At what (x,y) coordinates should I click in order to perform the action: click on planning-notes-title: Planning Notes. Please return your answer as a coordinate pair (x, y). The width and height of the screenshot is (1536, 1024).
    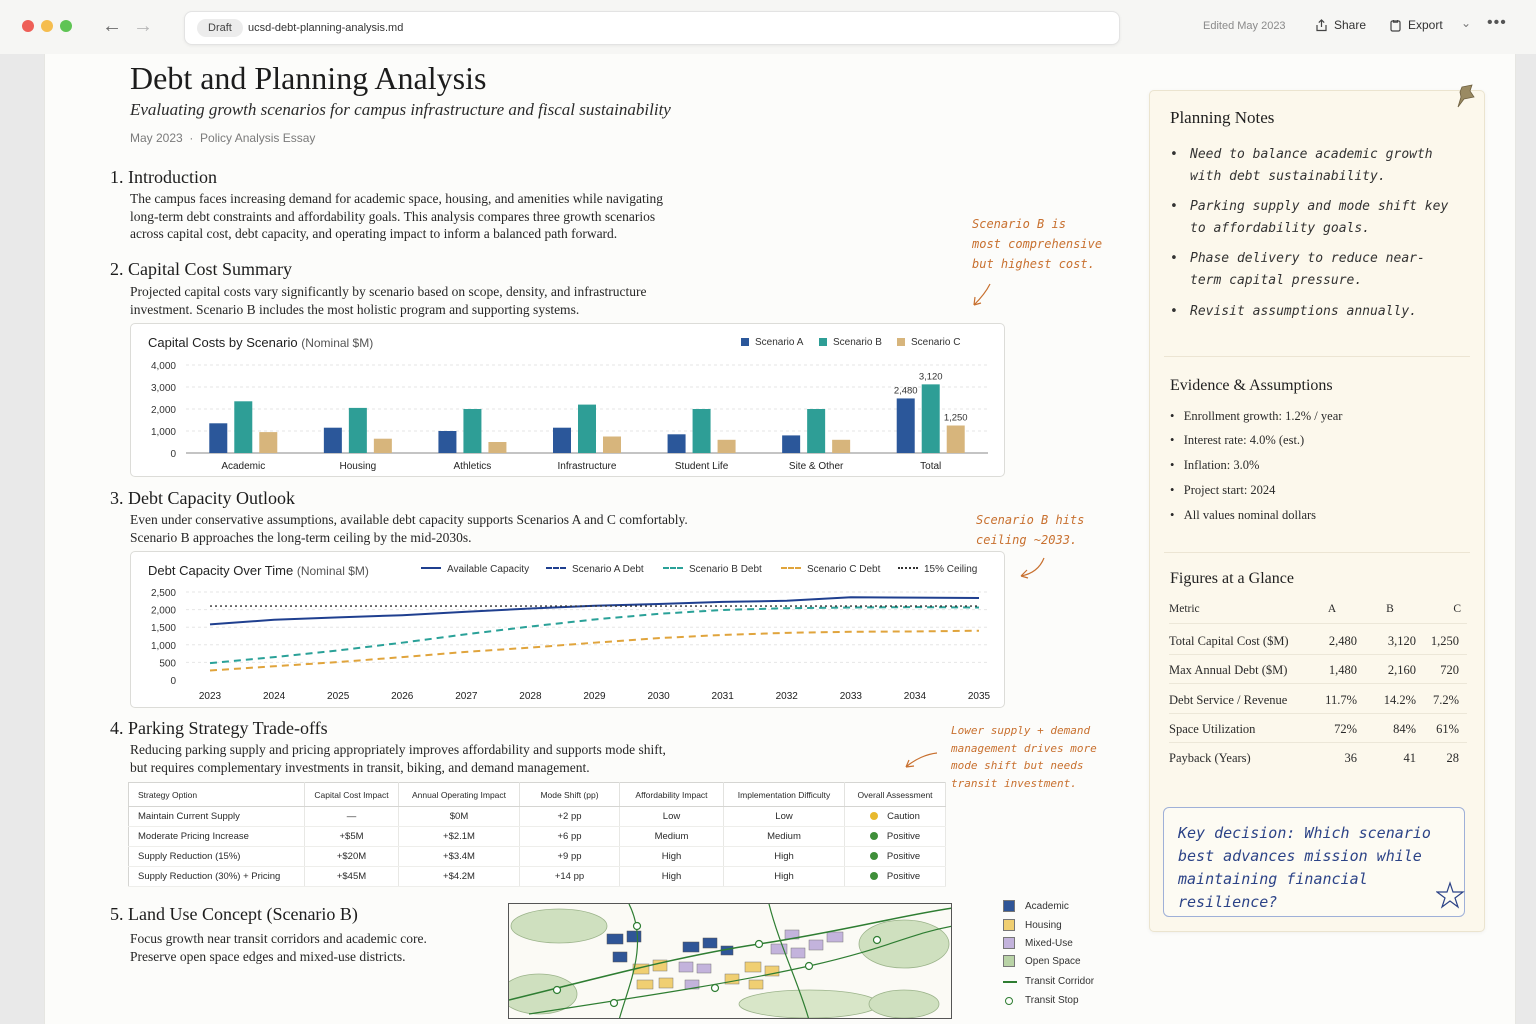
    Looking at the image, I should click on (1222, 117).